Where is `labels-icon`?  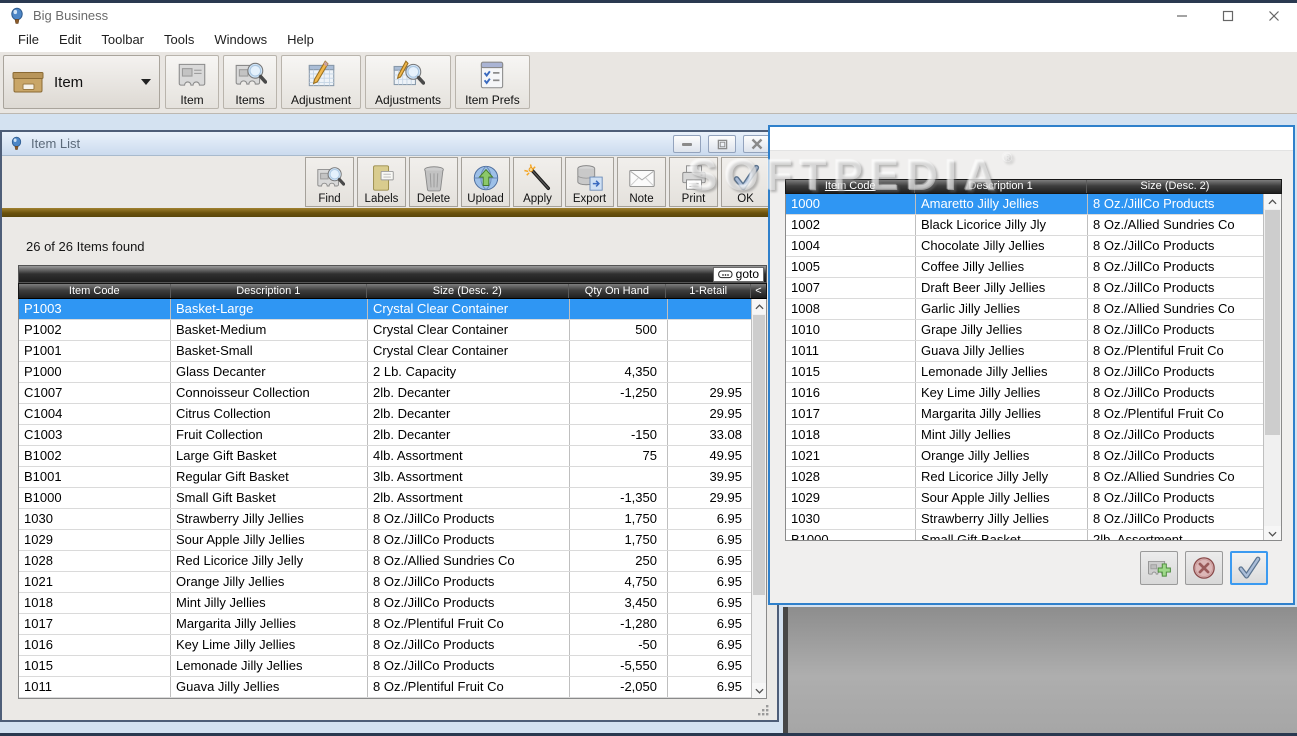
labels-icon is located at coordinates (382, 178).